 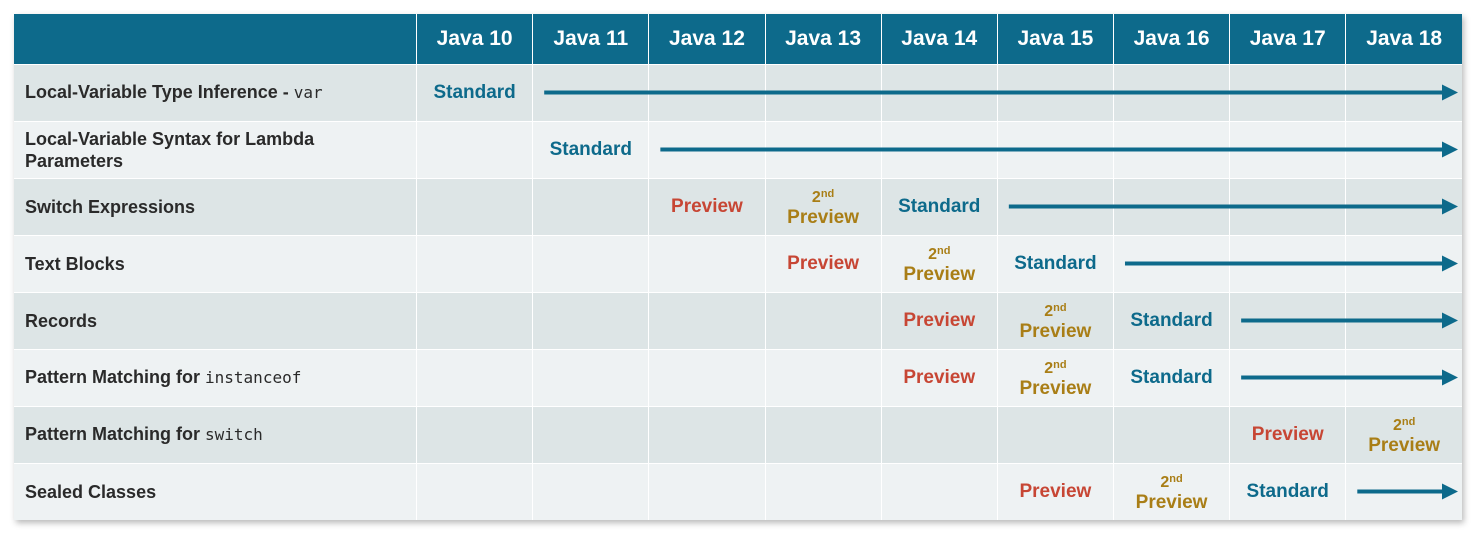 I want to click on table-row: Text Blocks Preview 2nd Preview Standard, so click(x=738, y=263).